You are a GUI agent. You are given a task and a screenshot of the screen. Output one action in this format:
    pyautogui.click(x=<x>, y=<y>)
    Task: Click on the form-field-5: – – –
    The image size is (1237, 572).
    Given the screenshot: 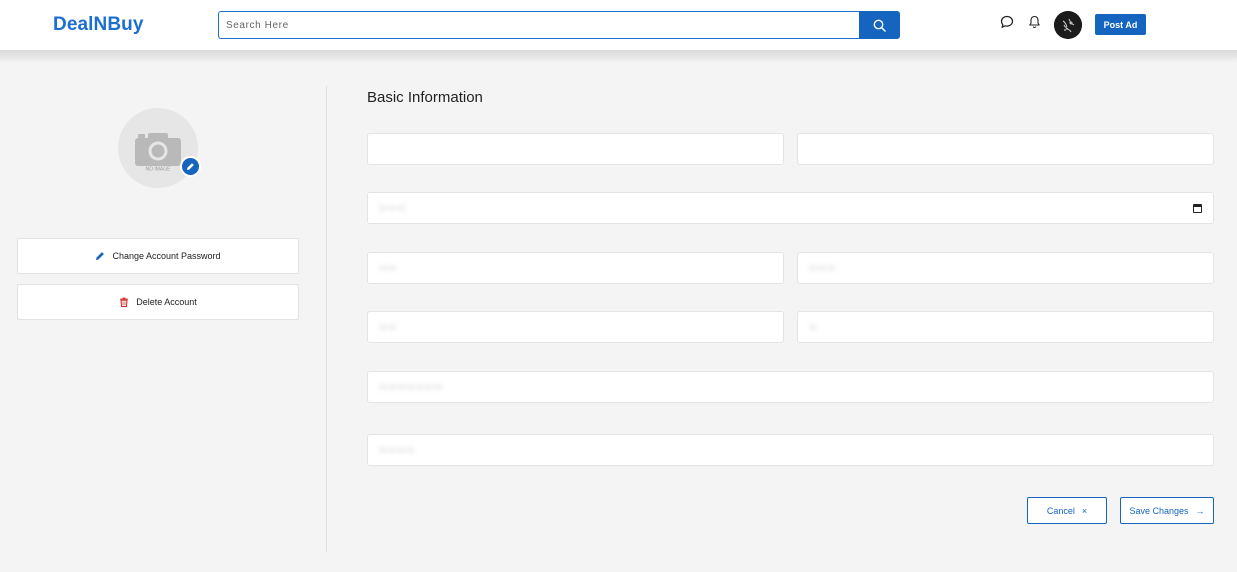 What is the action you would take?
    pyautogui.click(x=1005, y=268)
    